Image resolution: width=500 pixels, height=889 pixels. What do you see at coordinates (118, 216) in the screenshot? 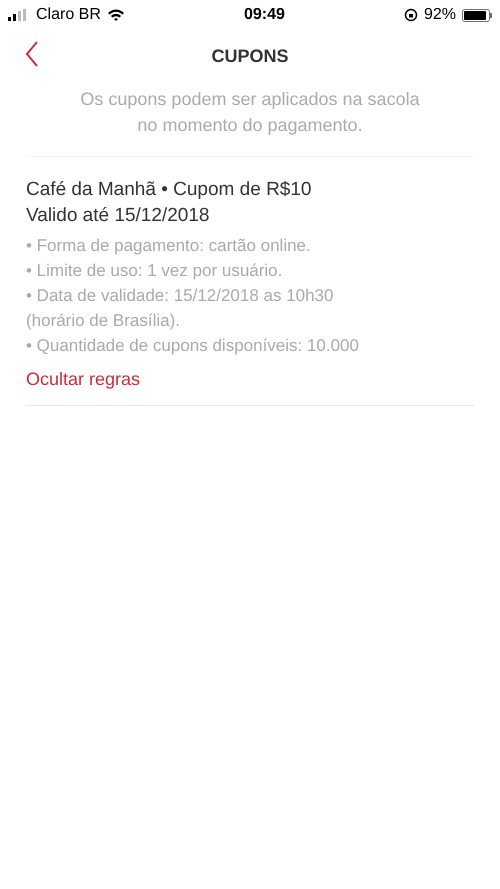
I see `coupon-validity: Valido até 15/12/2018` at bounding box center [118, 216].